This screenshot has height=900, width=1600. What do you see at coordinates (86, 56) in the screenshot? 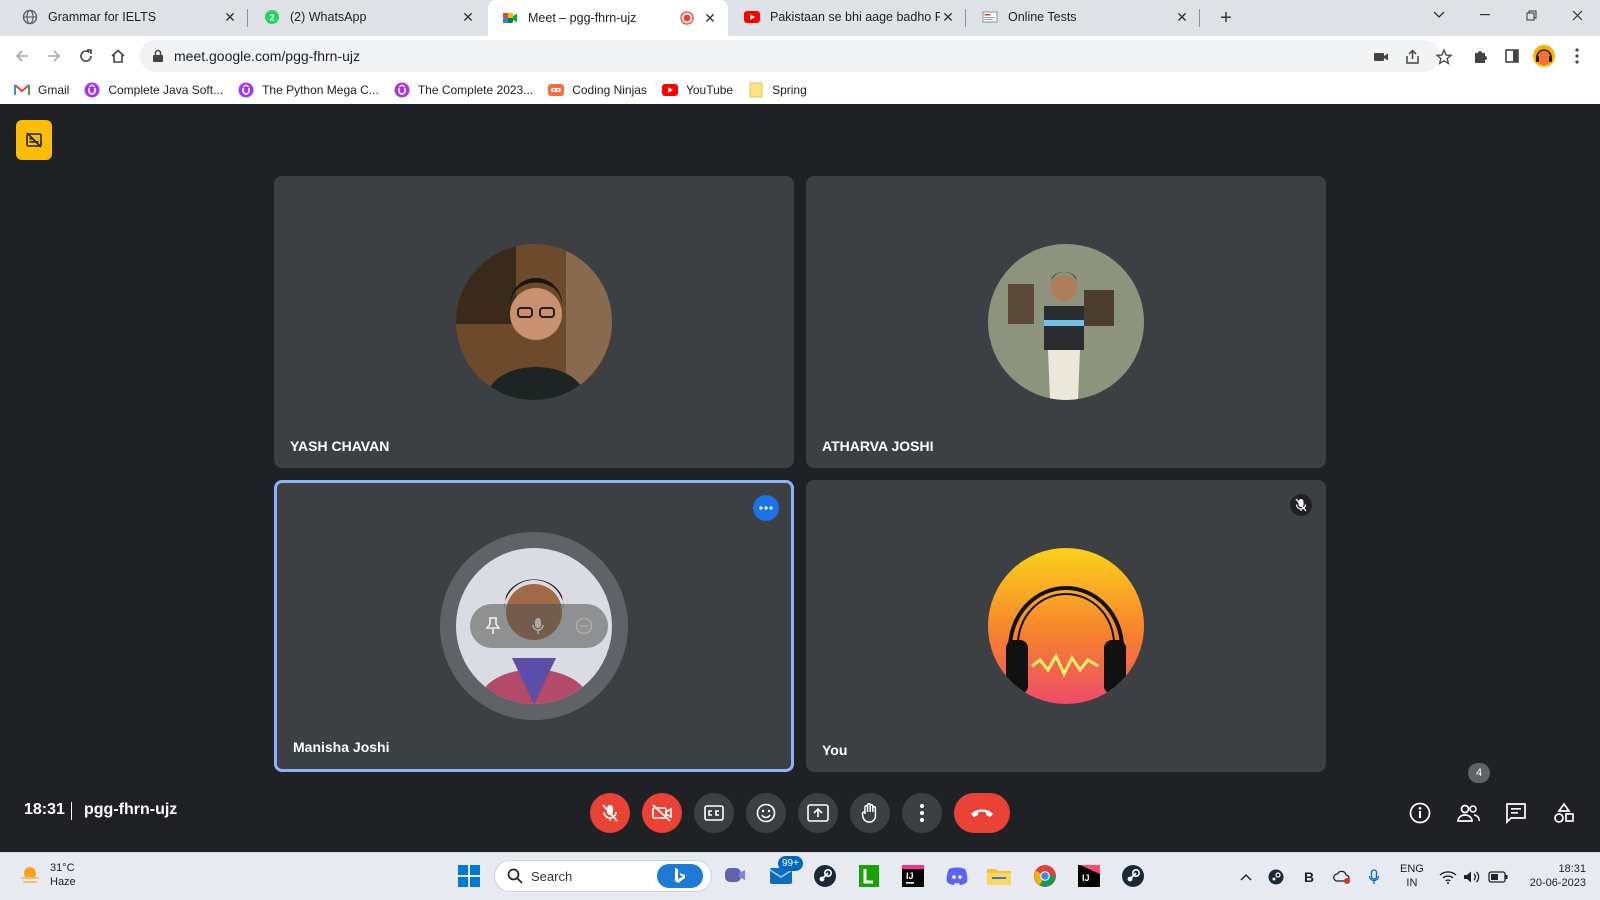
I see `reload-button` at bounding box center [86, 56].